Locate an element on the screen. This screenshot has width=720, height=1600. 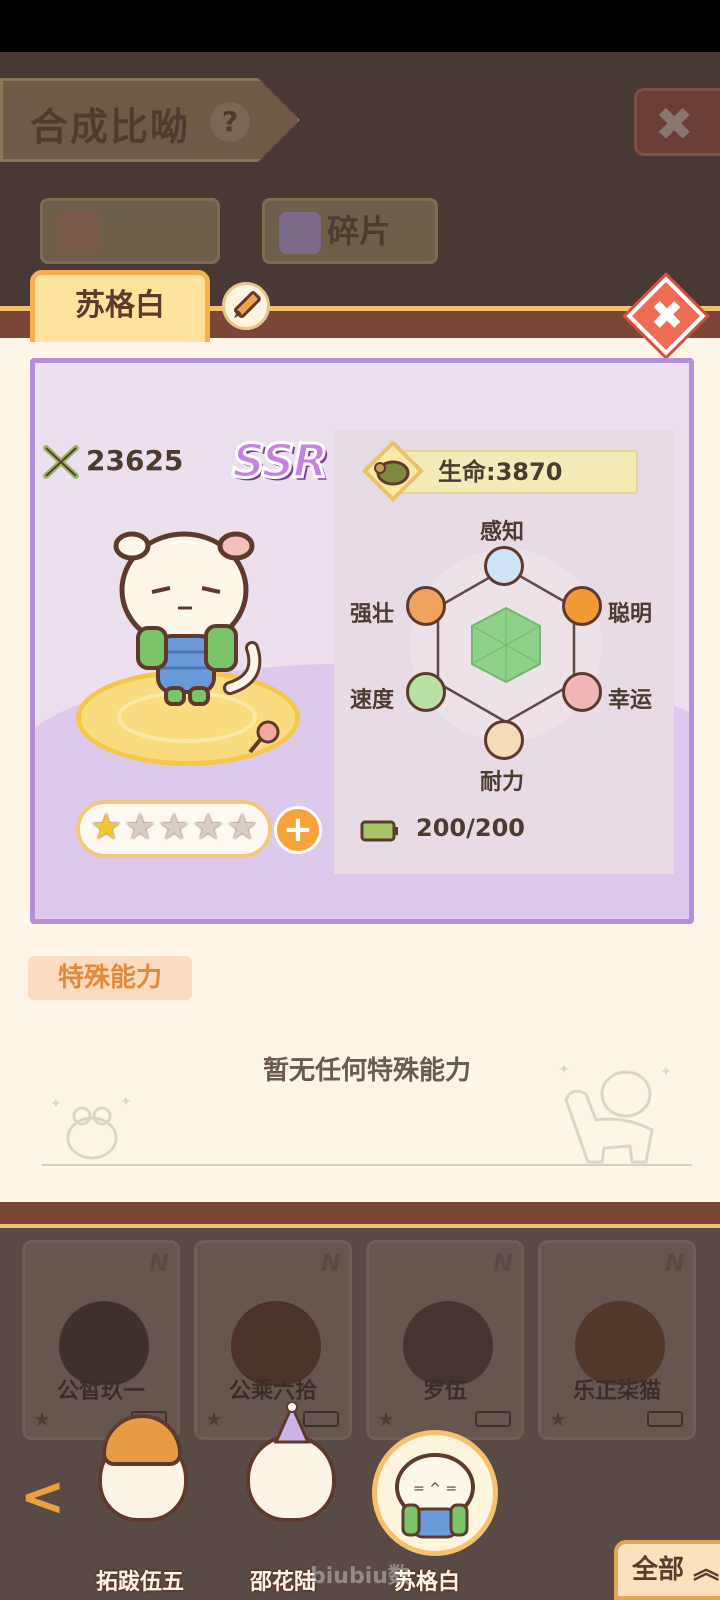
carousel-label-1: 拓跋伍五 is located at coordinates (140, 1582).